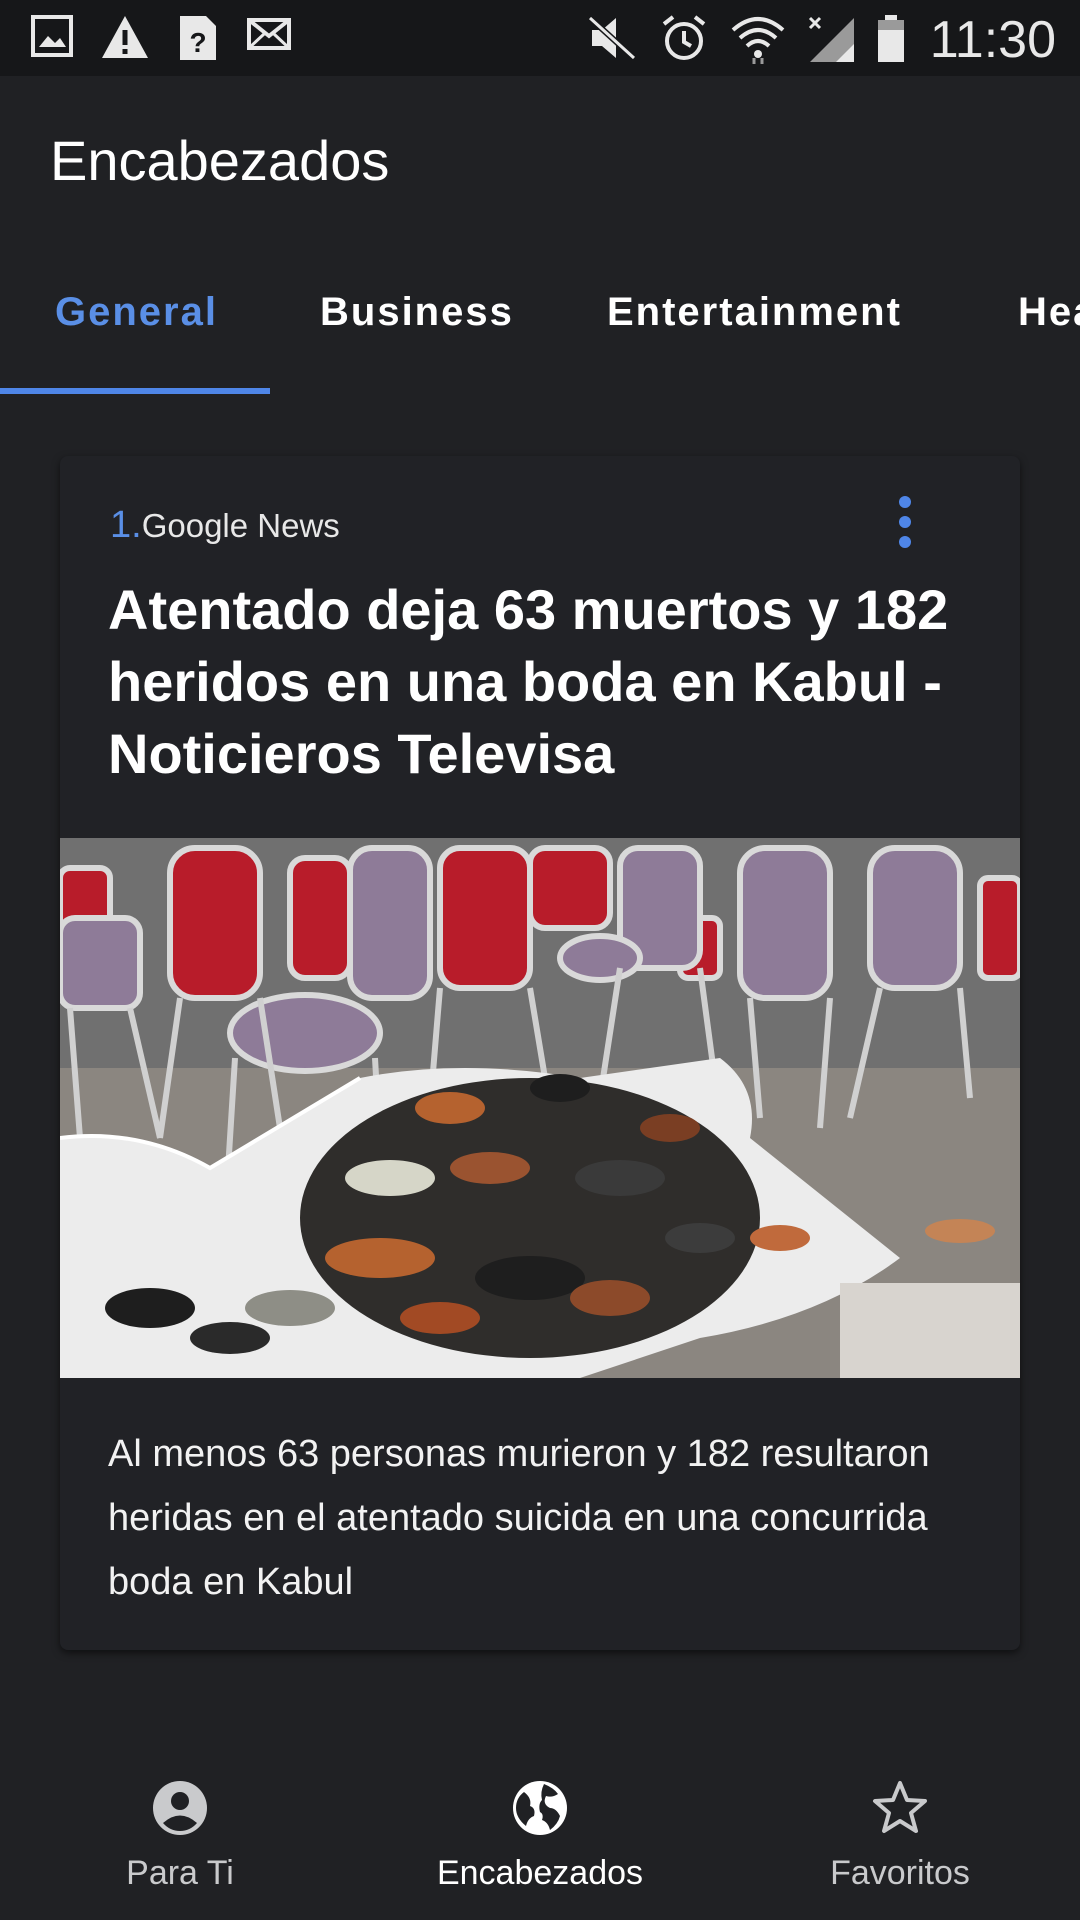 The image size is (1080, 1920). What do you see at coordinates (180, 1835) in the screenshot?
I see `nav-para-ti: Para Ti` at bounding box center [180, 1835].